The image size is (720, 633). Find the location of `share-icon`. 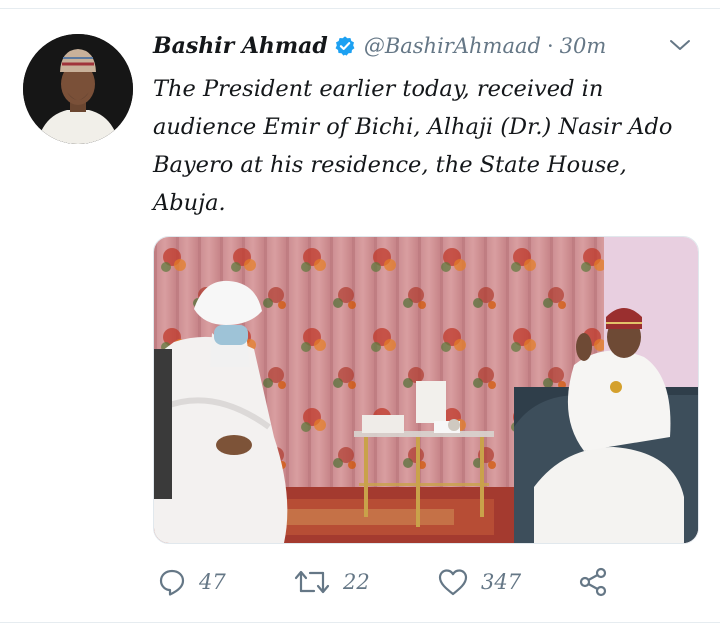

share-icon is located at coordinates (593, 582).